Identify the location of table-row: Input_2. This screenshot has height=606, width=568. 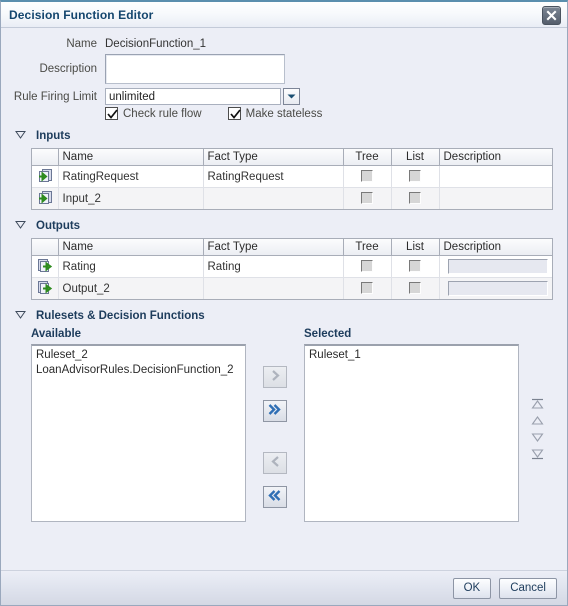
(292, 198).